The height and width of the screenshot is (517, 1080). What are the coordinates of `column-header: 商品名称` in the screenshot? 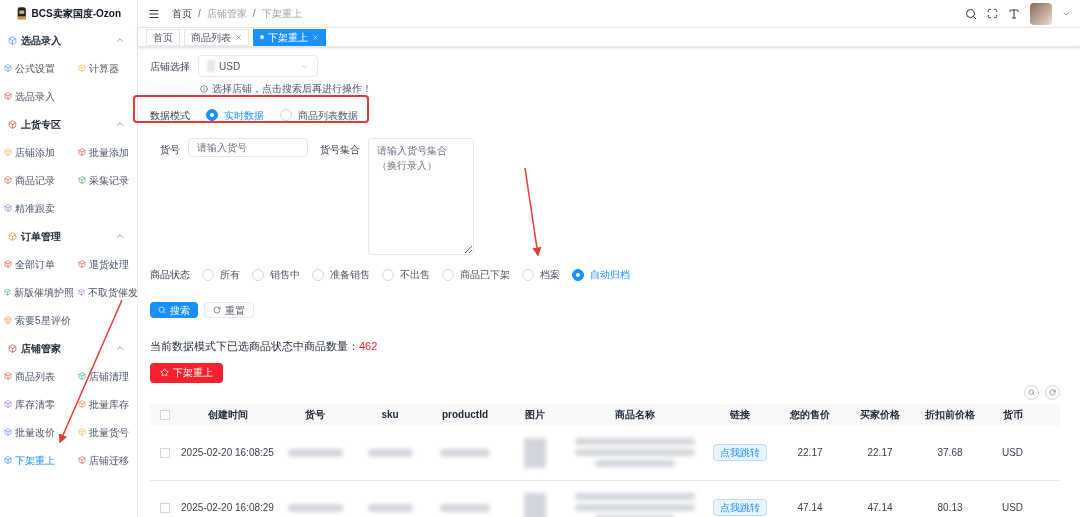 It's located at (635, 415).